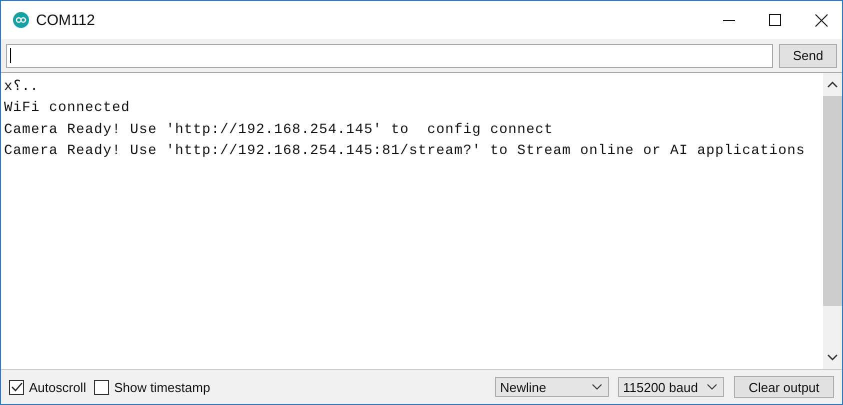  Describe the element at coordinates (389, 56) in the screenshot. I see `input-field` at that location.